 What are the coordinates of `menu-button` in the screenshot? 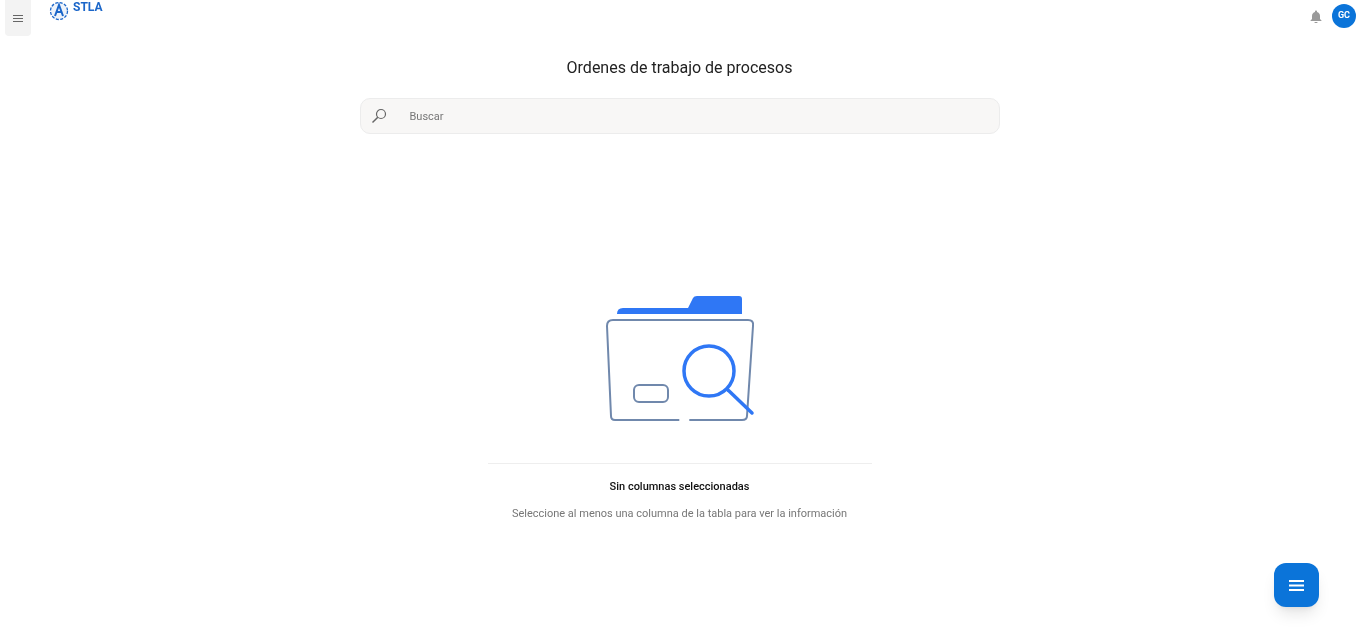 It's located at (18, 18).